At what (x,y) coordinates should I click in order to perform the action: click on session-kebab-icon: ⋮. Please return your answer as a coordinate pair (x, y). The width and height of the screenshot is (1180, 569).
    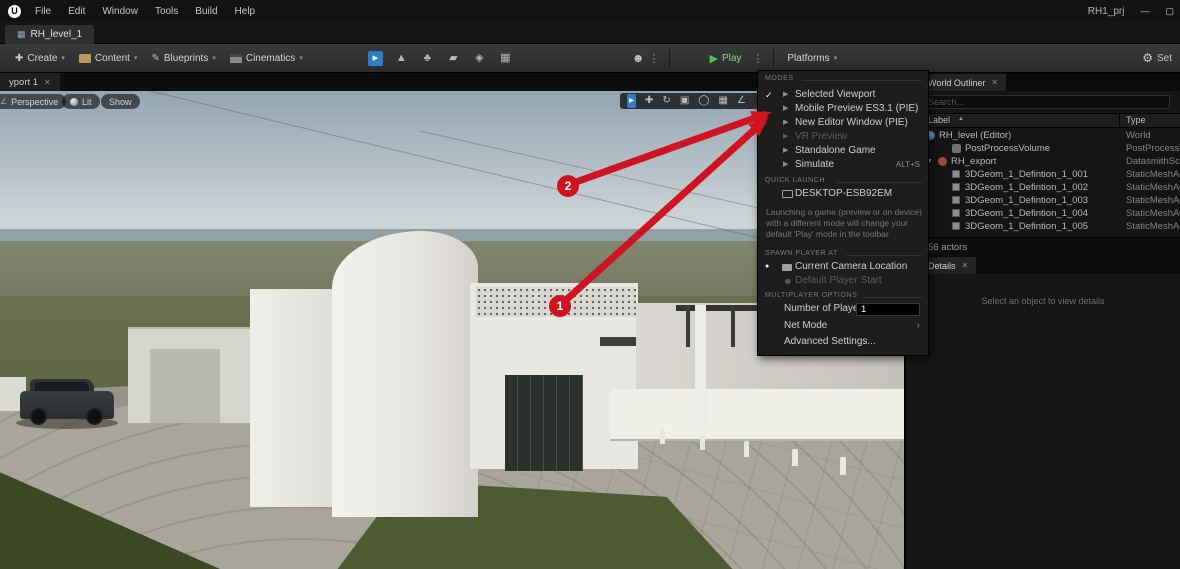
    Looking at the image, I should click on (653, 58).